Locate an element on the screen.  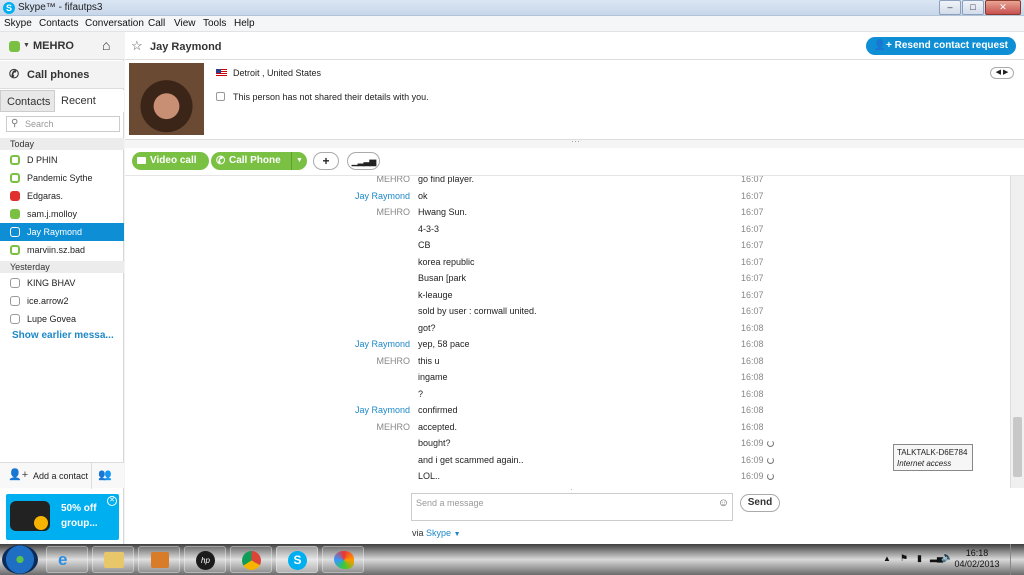
send-button: Send is located at coordinates (760, 503).